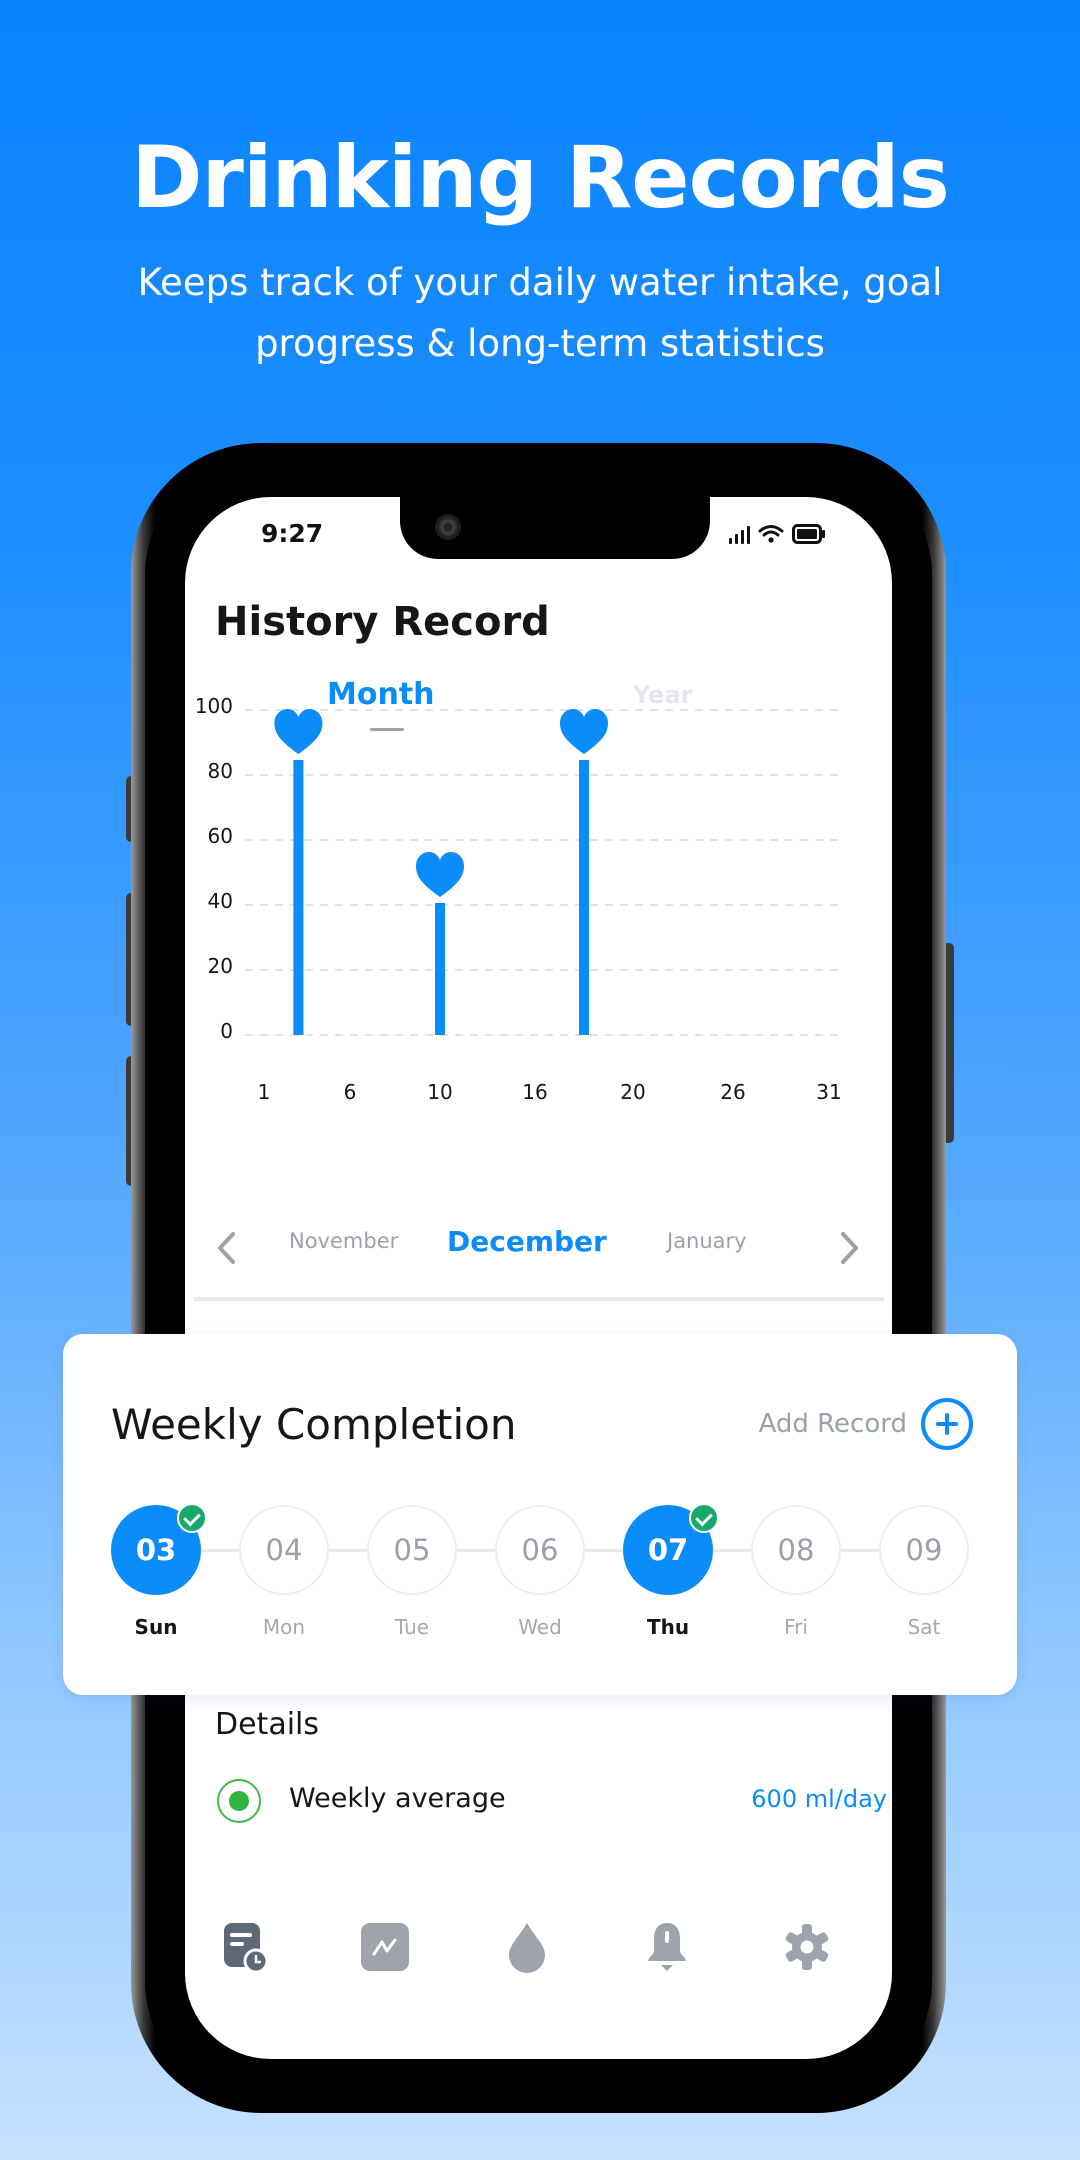 Image resolution: width=1080 pixels, height=2160 pixels. I want to click on x-tick-label: 6, so click(350, 1092).